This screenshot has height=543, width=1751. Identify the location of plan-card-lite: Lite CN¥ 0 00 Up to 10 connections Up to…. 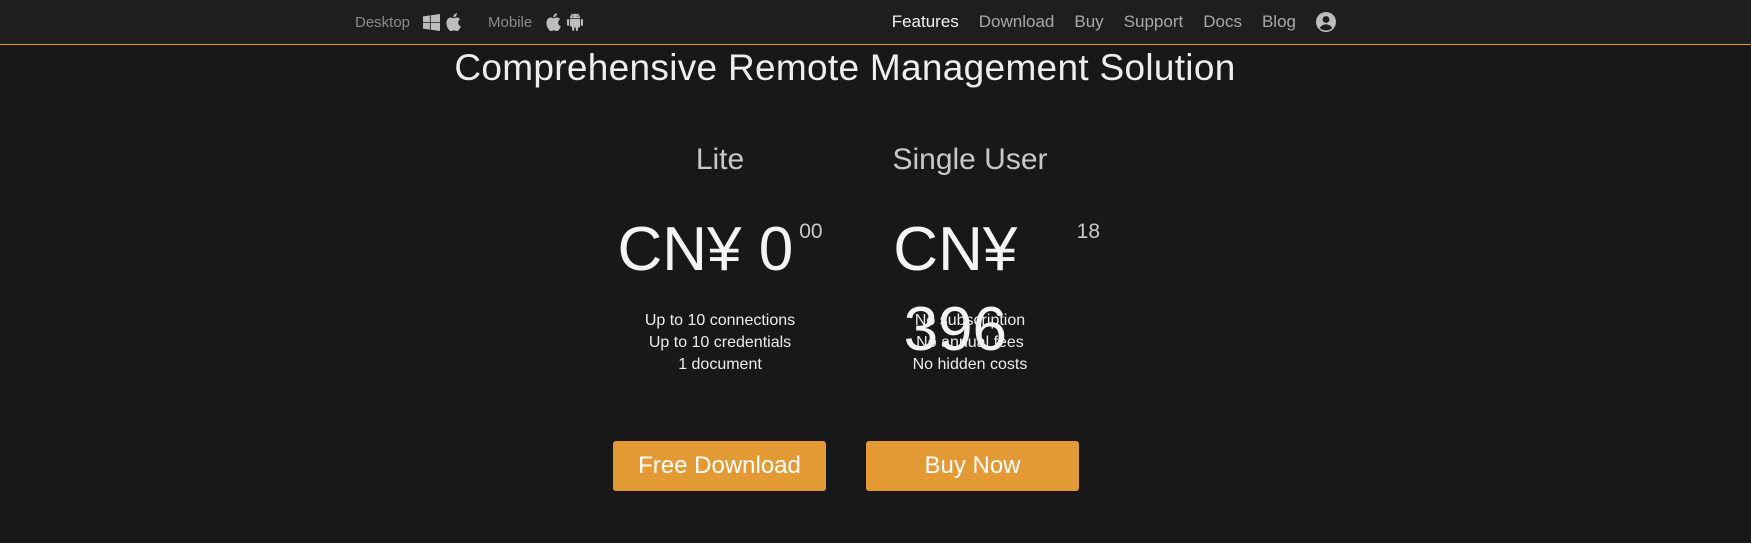
(720, 258).